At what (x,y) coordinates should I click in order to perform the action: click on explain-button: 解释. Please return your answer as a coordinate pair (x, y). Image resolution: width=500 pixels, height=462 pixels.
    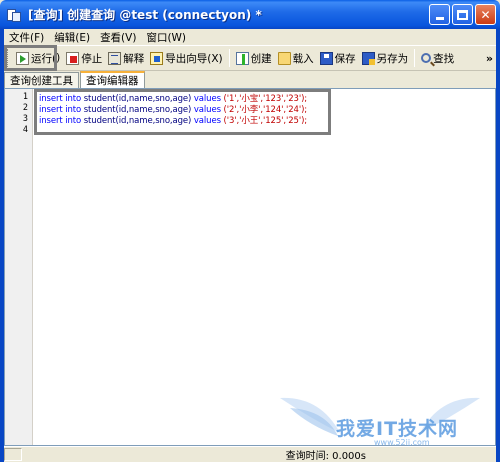
    Looking at the image, I should click on (126, 58).